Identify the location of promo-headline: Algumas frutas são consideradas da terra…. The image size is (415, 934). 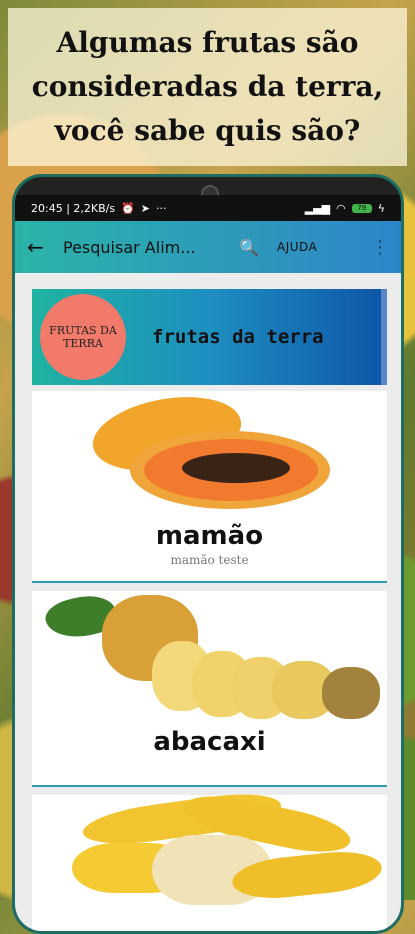
(207, 86).